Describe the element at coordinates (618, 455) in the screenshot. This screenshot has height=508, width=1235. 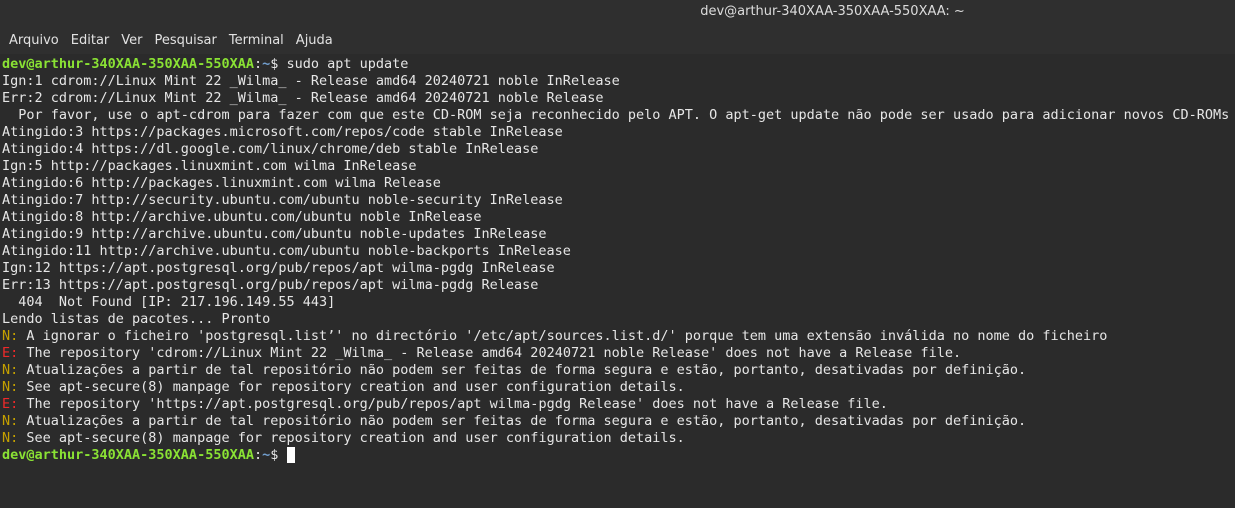
I see `current-prompt-line: dev@arthur-340XAA-350XAA-550XAA:~$` at that location.